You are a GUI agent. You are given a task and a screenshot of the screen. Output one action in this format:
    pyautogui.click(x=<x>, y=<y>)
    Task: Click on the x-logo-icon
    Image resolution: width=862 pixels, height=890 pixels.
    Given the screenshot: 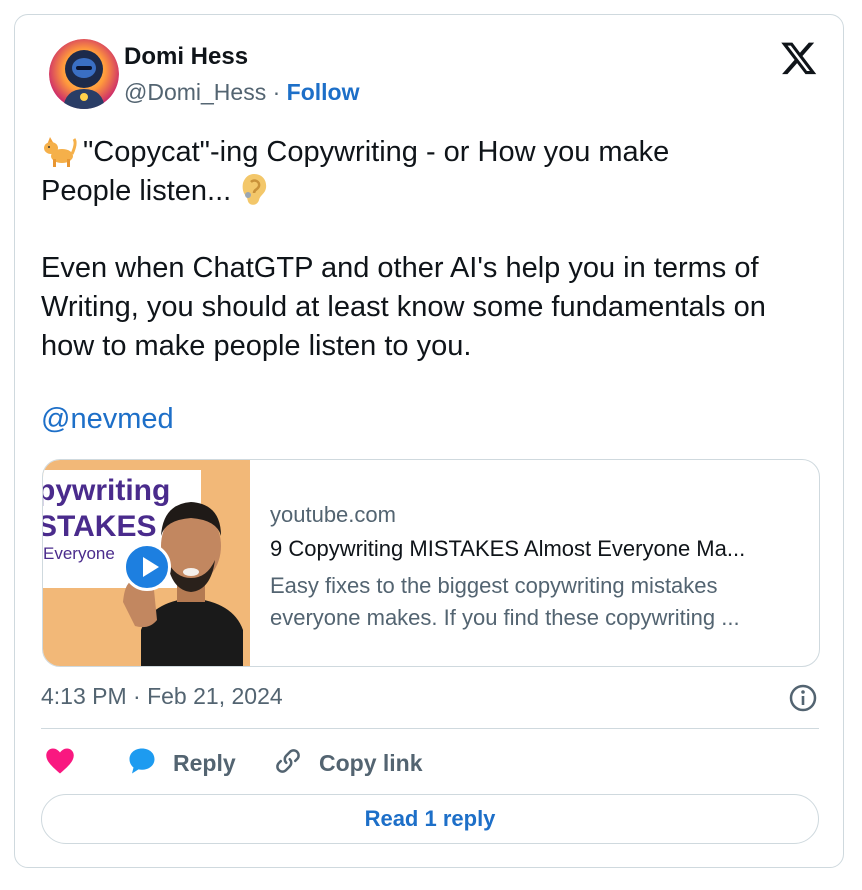 What is the action you would take?
    pyautogui.click(x=799, y=58)
    